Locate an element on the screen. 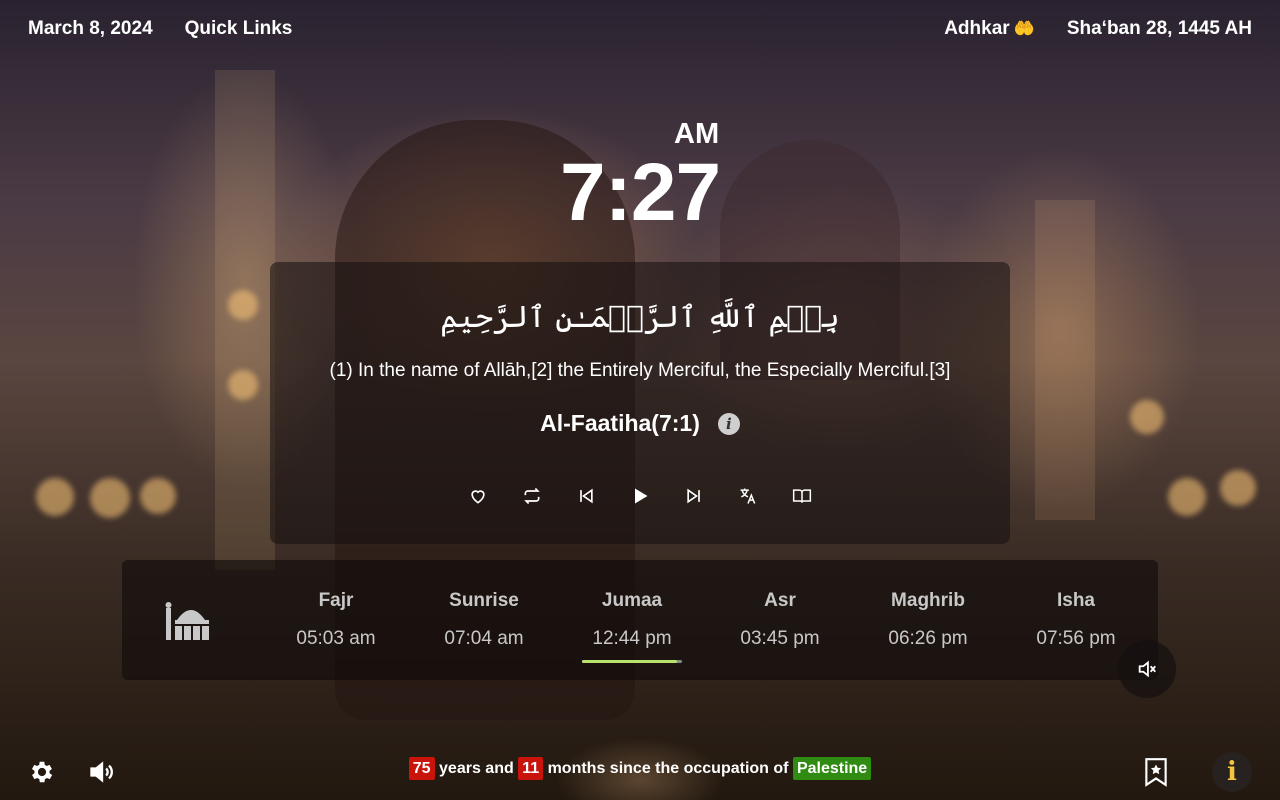 This screenshot has width=1280, height=800. praying-hands-icon: 🤲 is located at coordinates (1024, 28).